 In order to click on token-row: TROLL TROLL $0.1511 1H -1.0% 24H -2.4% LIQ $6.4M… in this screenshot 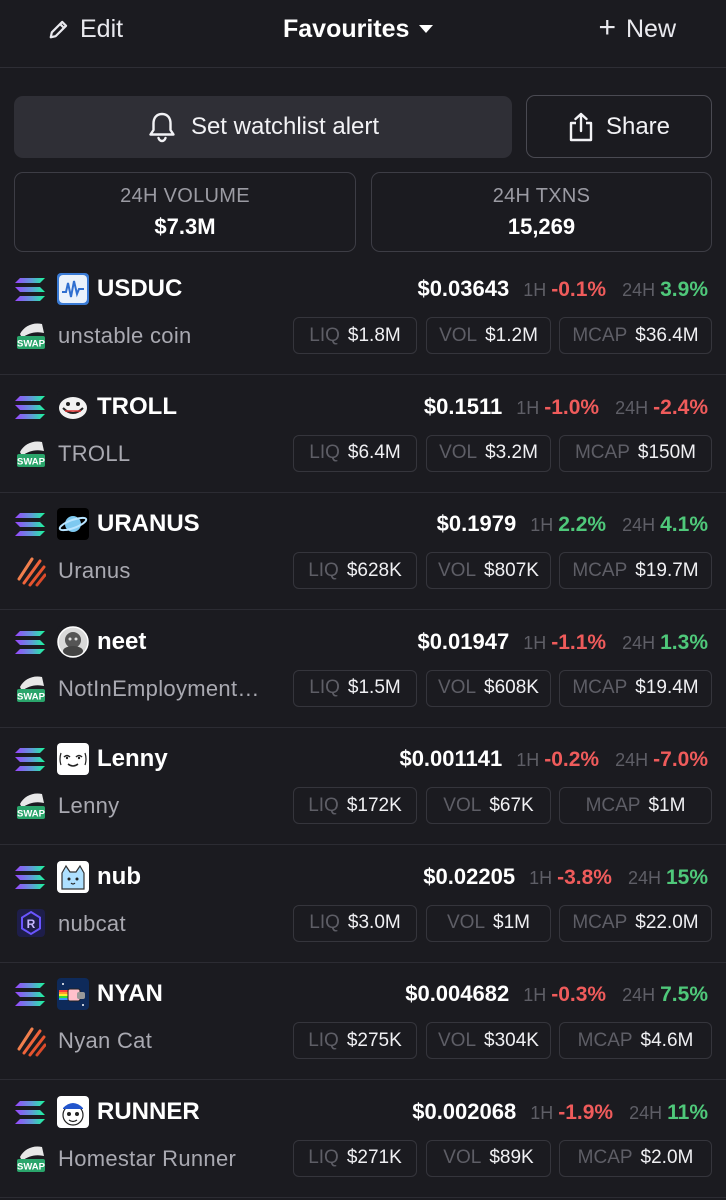, I will do `click(363, 434)`.